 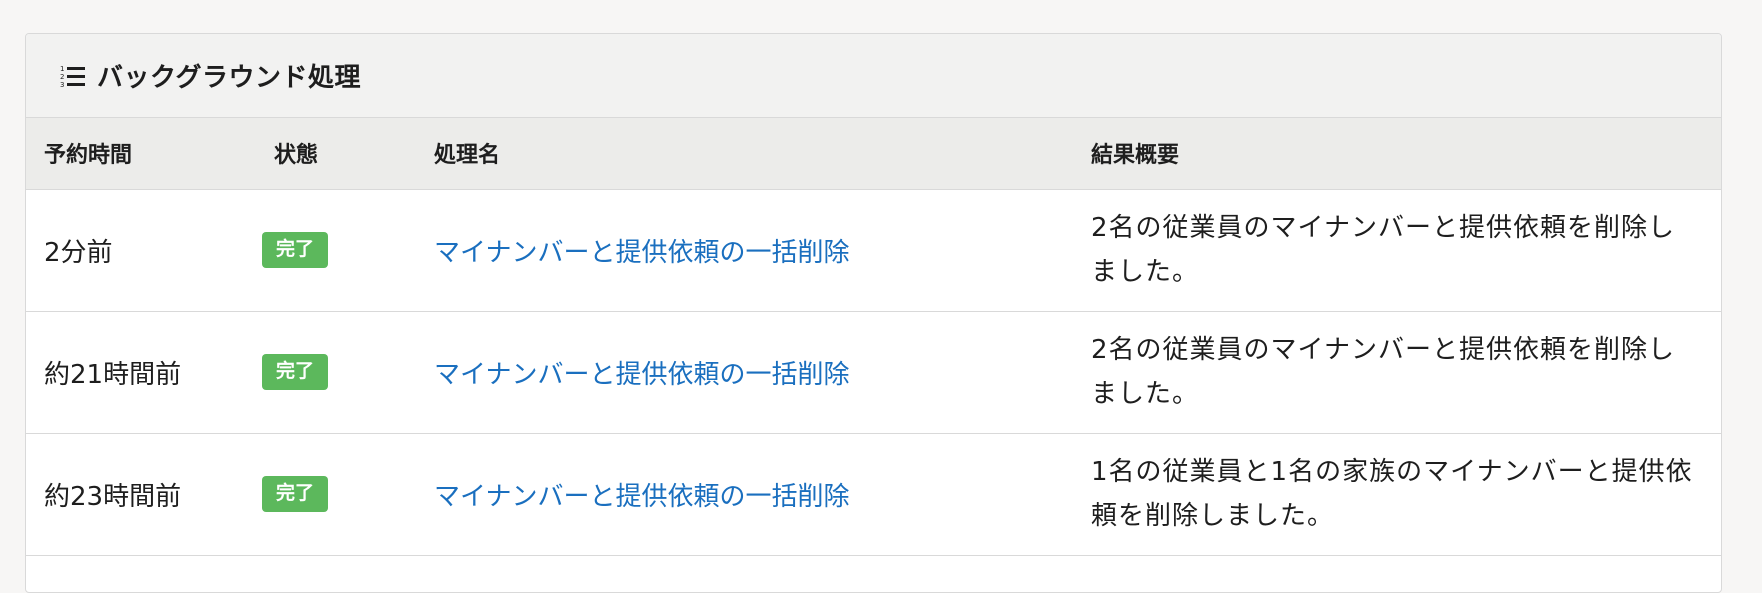 I want to click on row-time: 約23時間前, so click(x=144, y=494).